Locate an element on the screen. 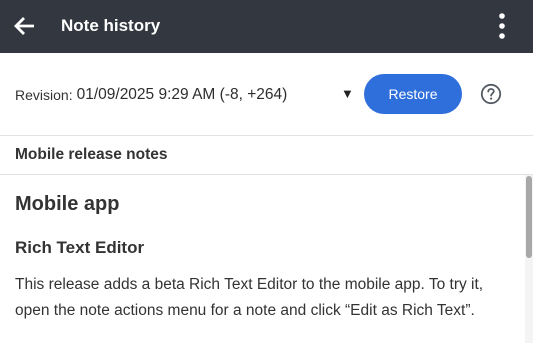 This screenshot has width=533, height=343. revision-selected-value: 01/09/2025 9:29 AM (-8, +264) is located at coordinates (182, 94).